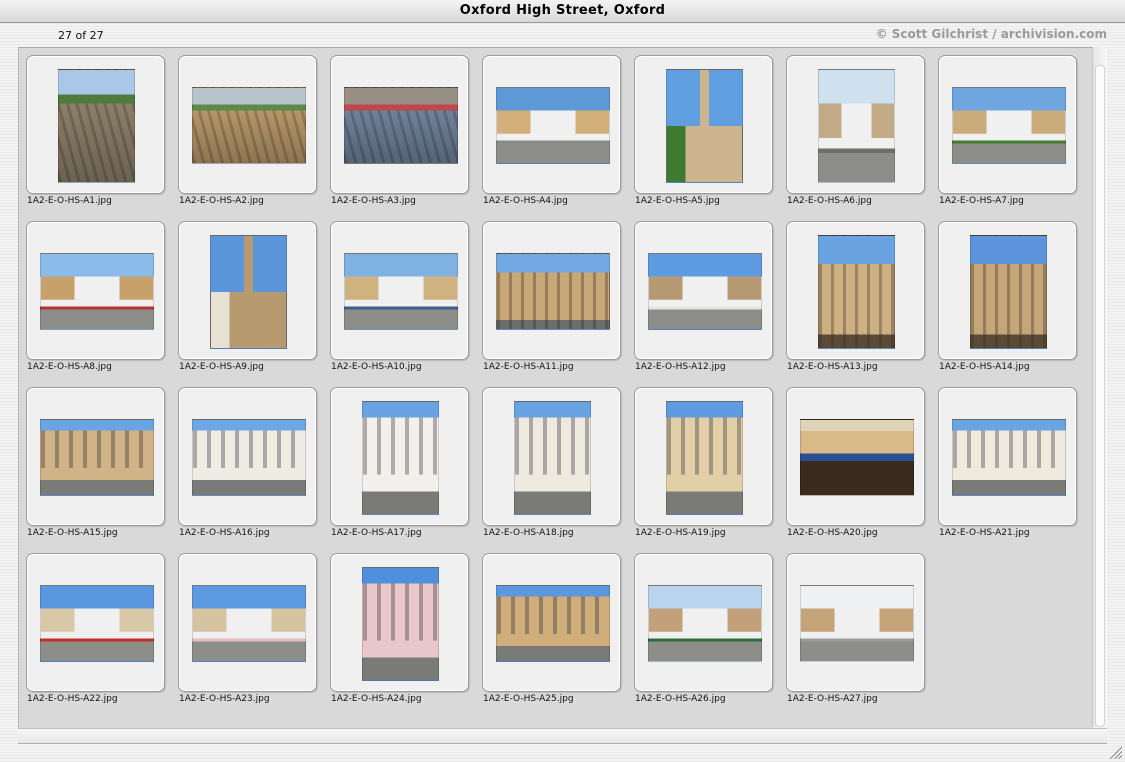  What do you see at coordinates (680, 367) in the screenshot?
I see `thumbnail-filename: 1A2-E-O-HS-A12.jpg` at bounding box center [680, 367].